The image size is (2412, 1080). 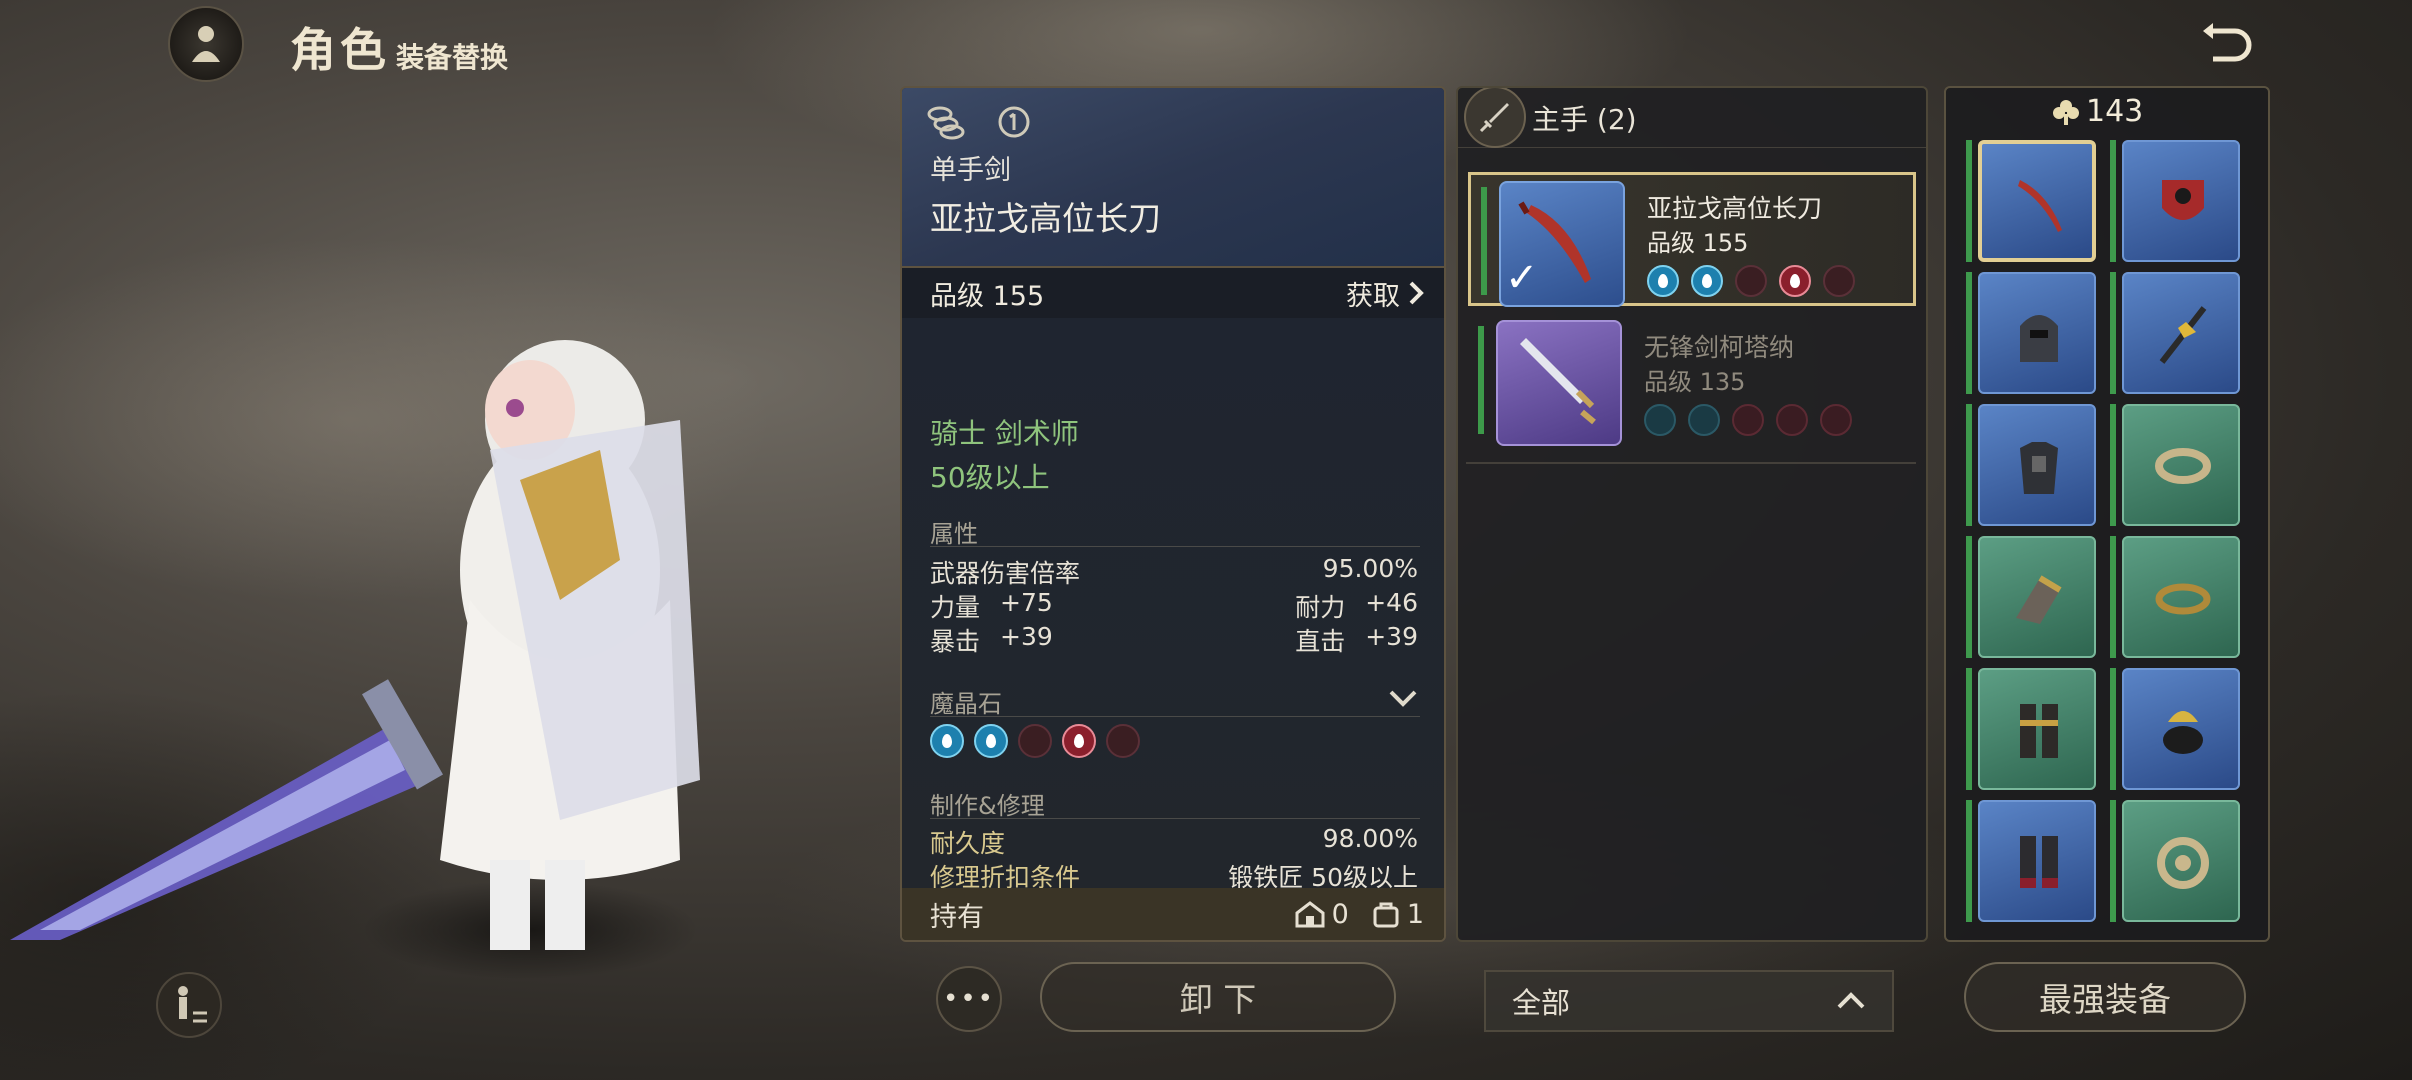 I want to click on filter-dropdown: 全部, so click(x=1689, y=1001).